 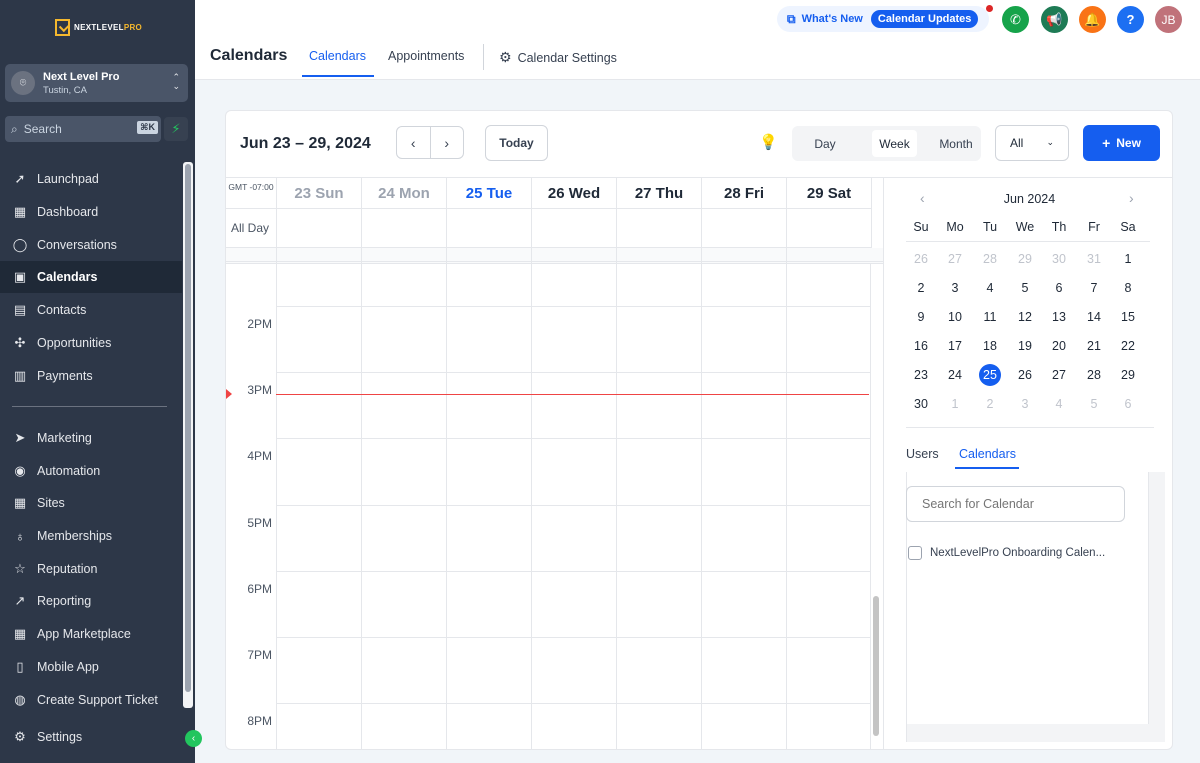 I want to click on sidebar-item-automation: ◉ Automation, so click(x=91, y=471).